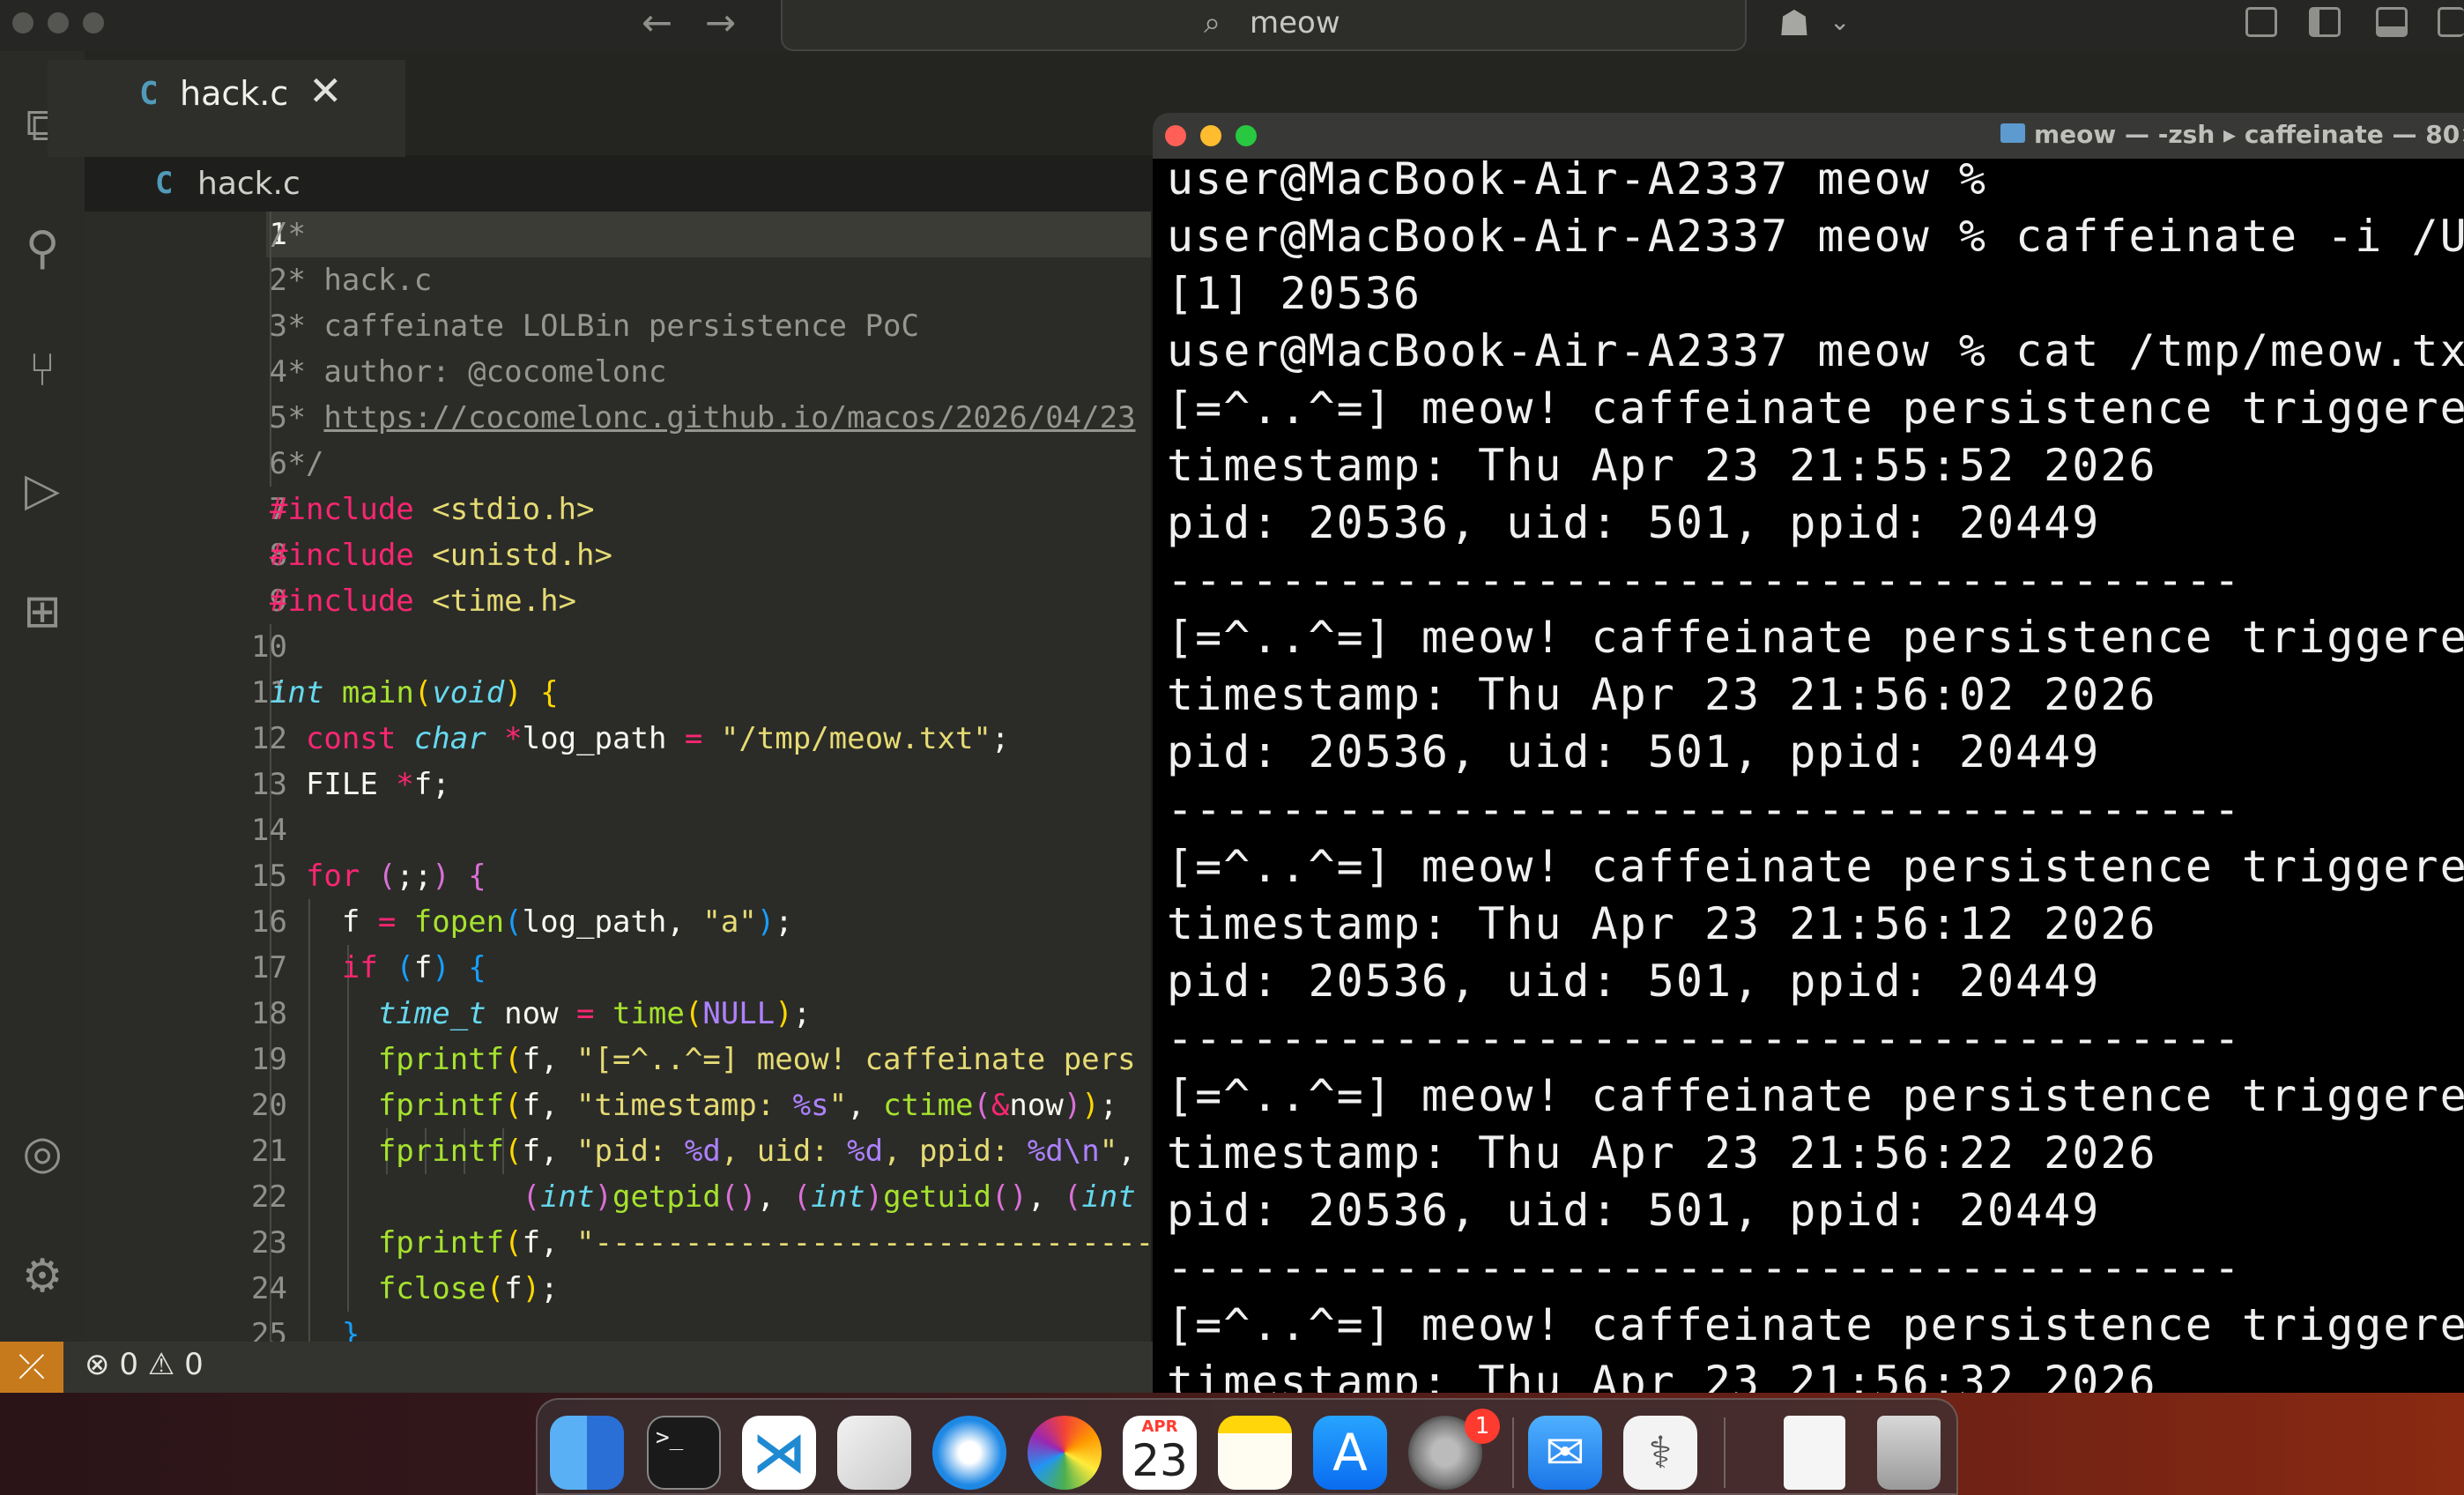 The width and height of the screenshot is (2464, 1495). Describe the element at coordinates (874, 1453) in the screenshot. I see `launchpad-icon` at that location.